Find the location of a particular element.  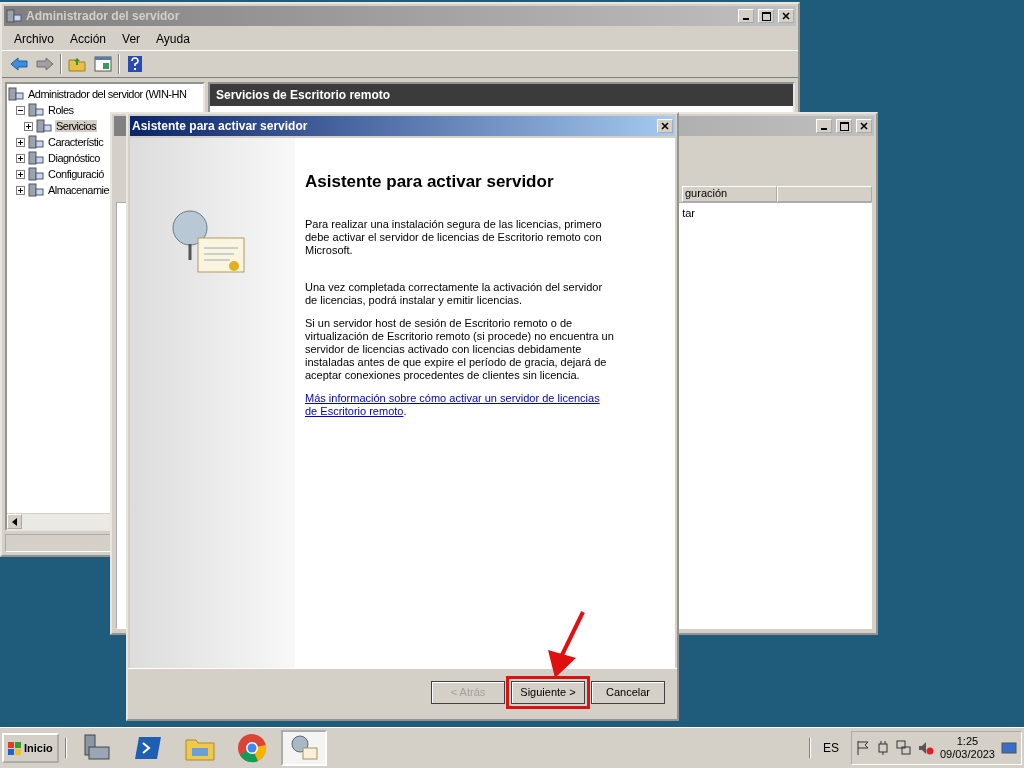

tree-item: Almacenamie is located at coordinates (79, 190).